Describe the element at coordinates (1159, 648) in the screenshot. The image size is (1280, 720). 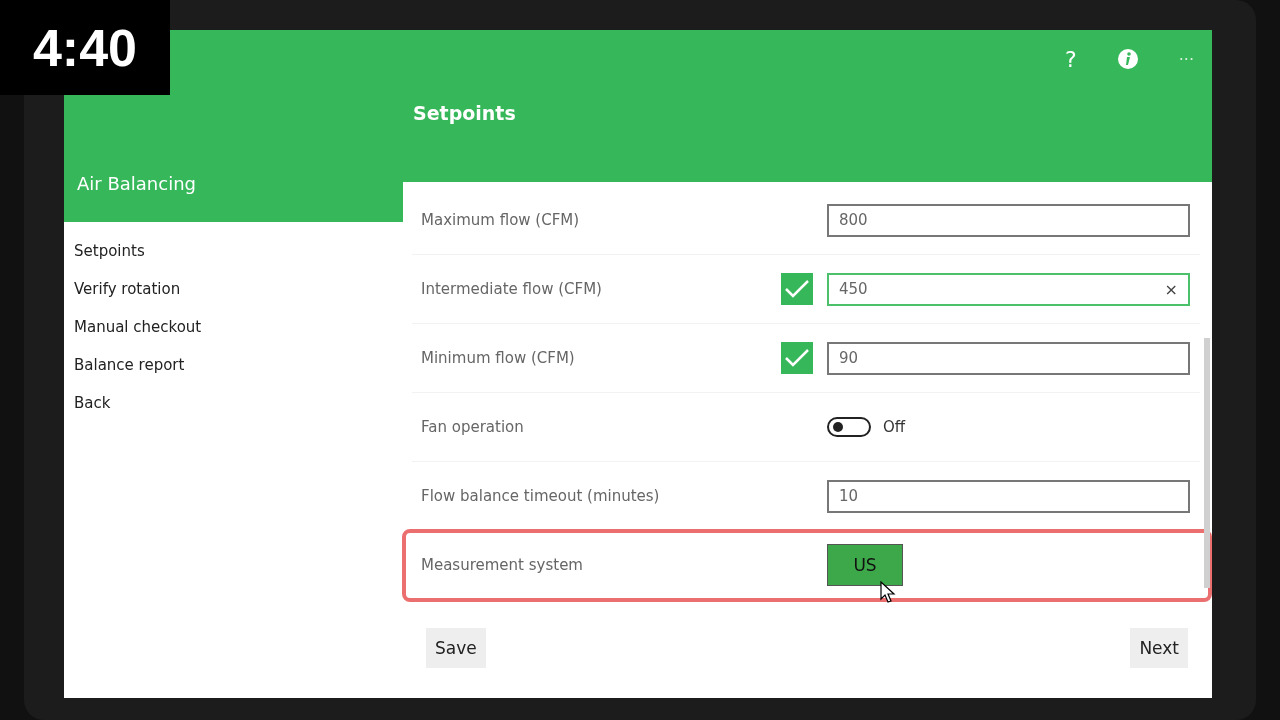
I see `next-button: Next` at that location.